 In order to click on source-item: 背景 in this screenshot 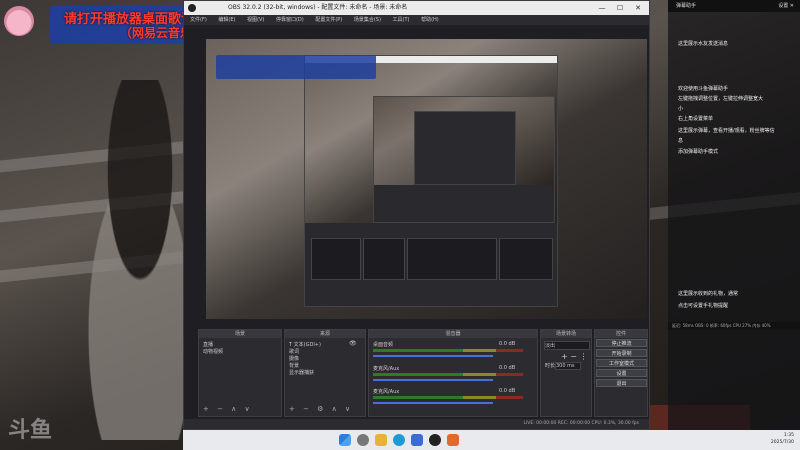, I will do `click(294, 365)`.